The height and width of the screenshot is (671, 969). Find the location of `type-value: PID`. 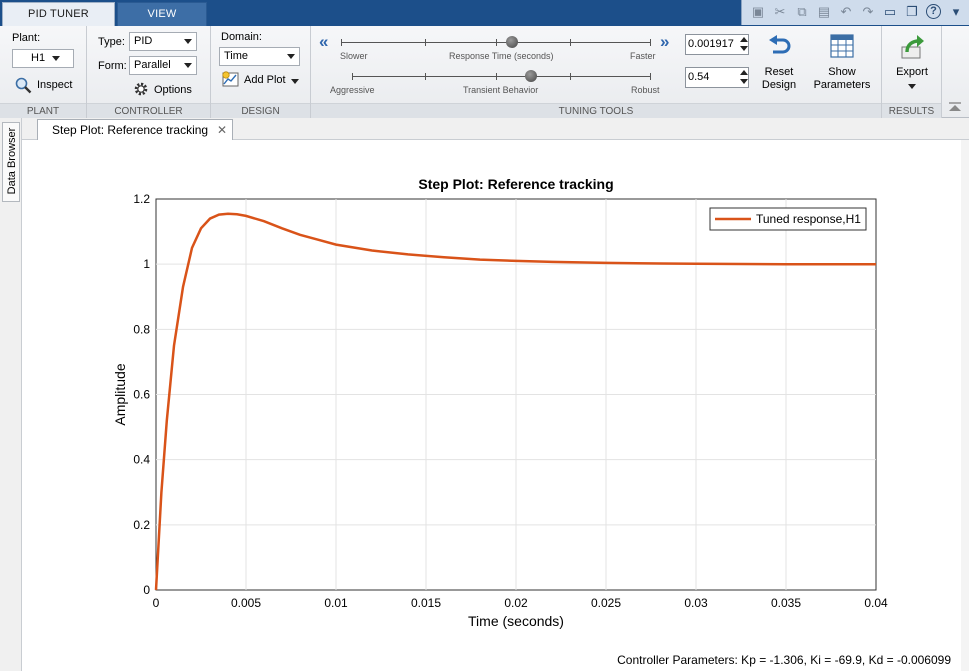

type-value: PID is located at coordinates (143, 41).